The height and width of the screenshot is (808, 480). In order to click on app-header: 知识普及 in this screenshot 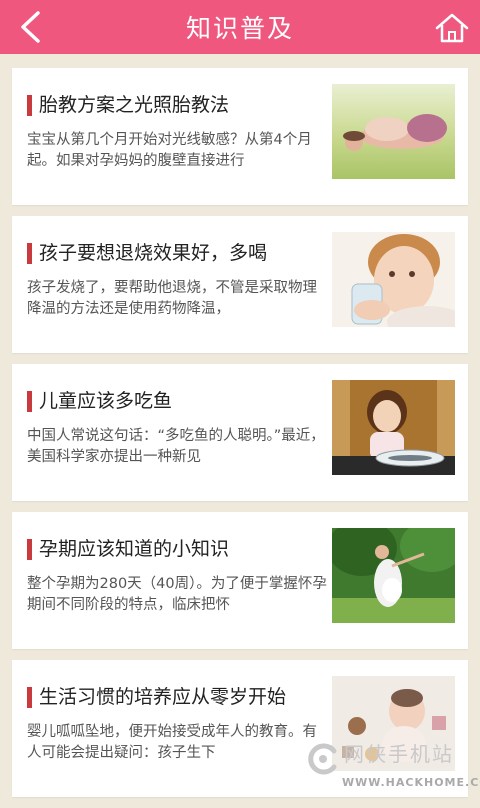, I will do `click(240, 27)`.